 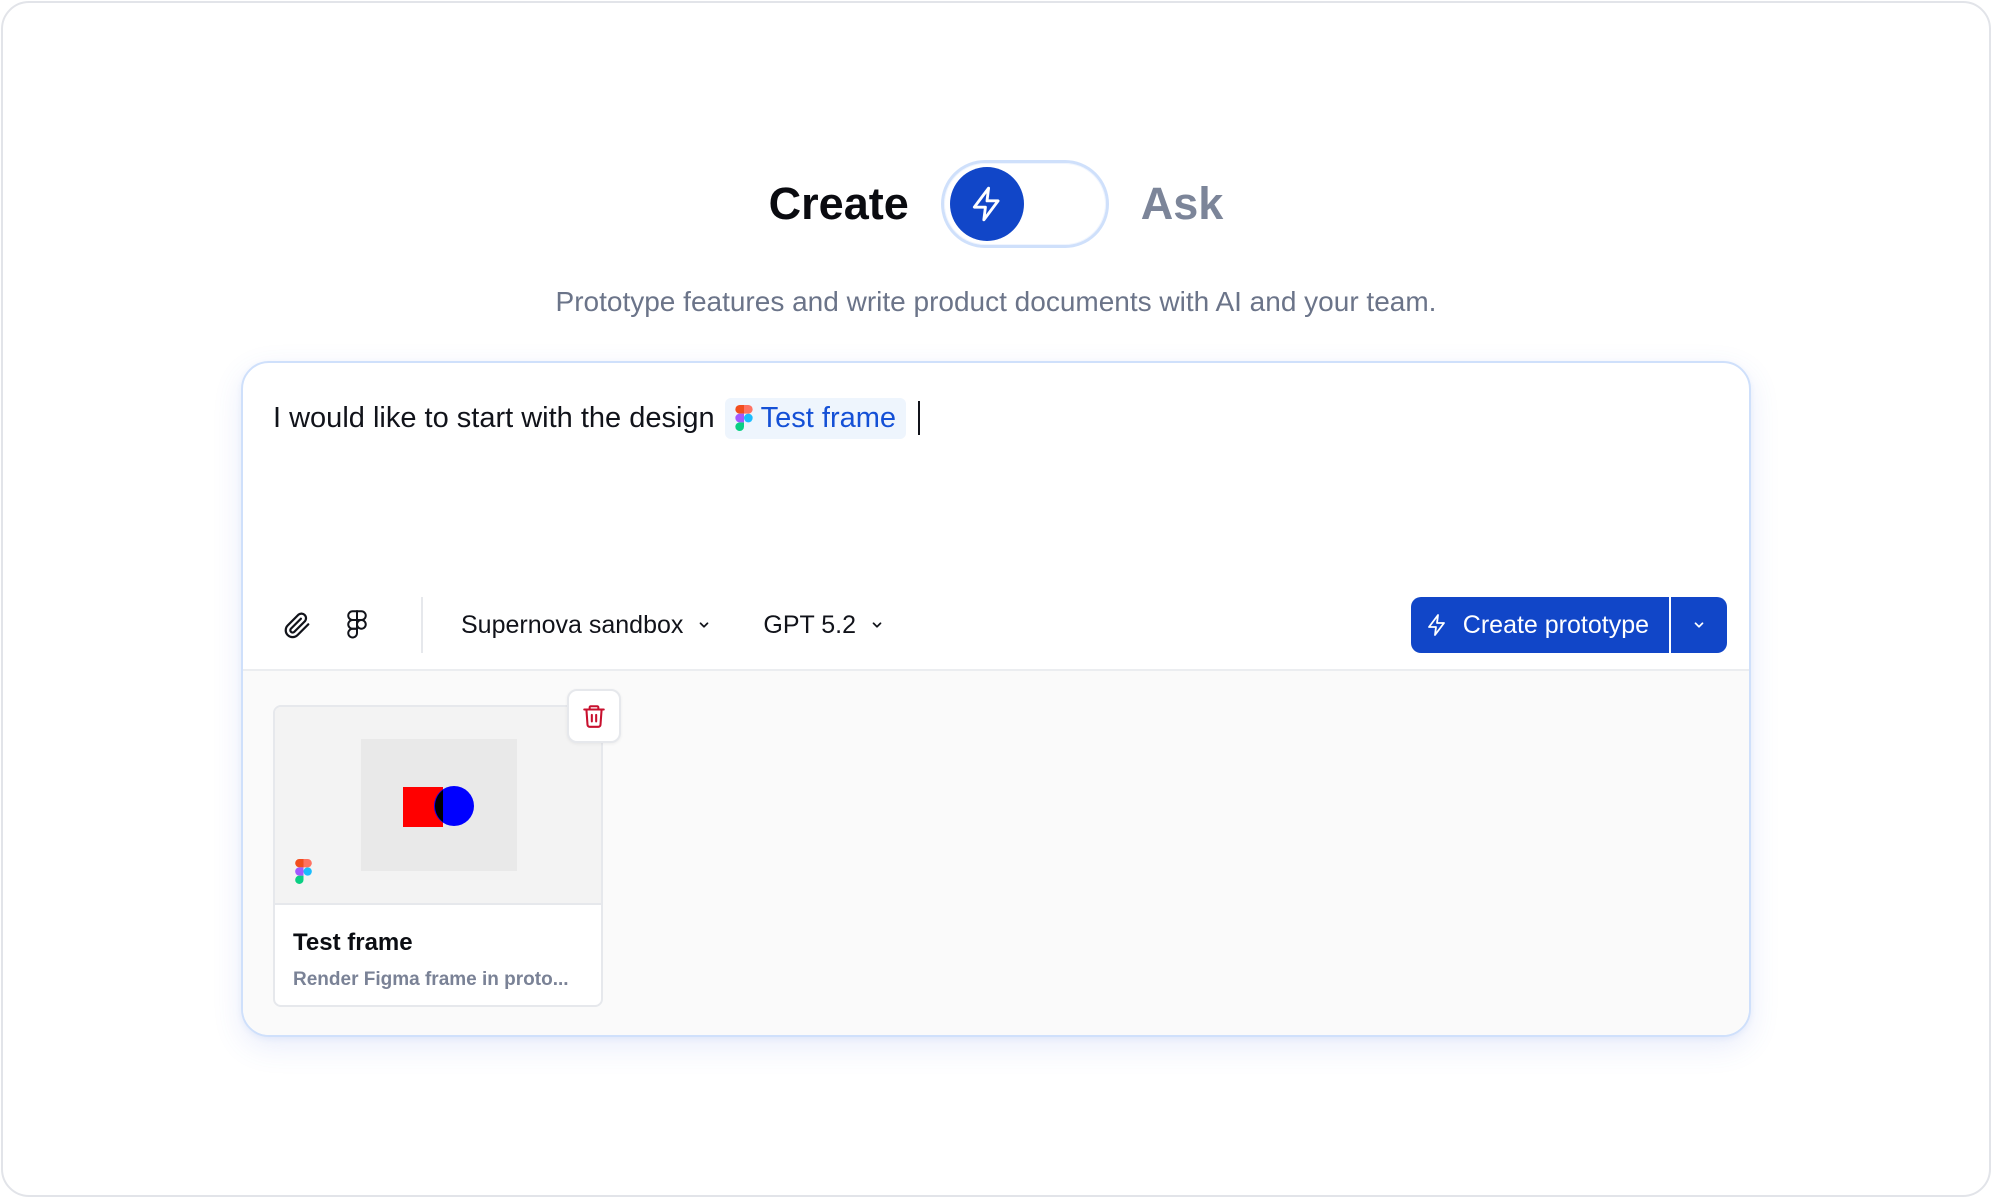 I want to click on frame-thumbnail, so click(x=438, y=806).